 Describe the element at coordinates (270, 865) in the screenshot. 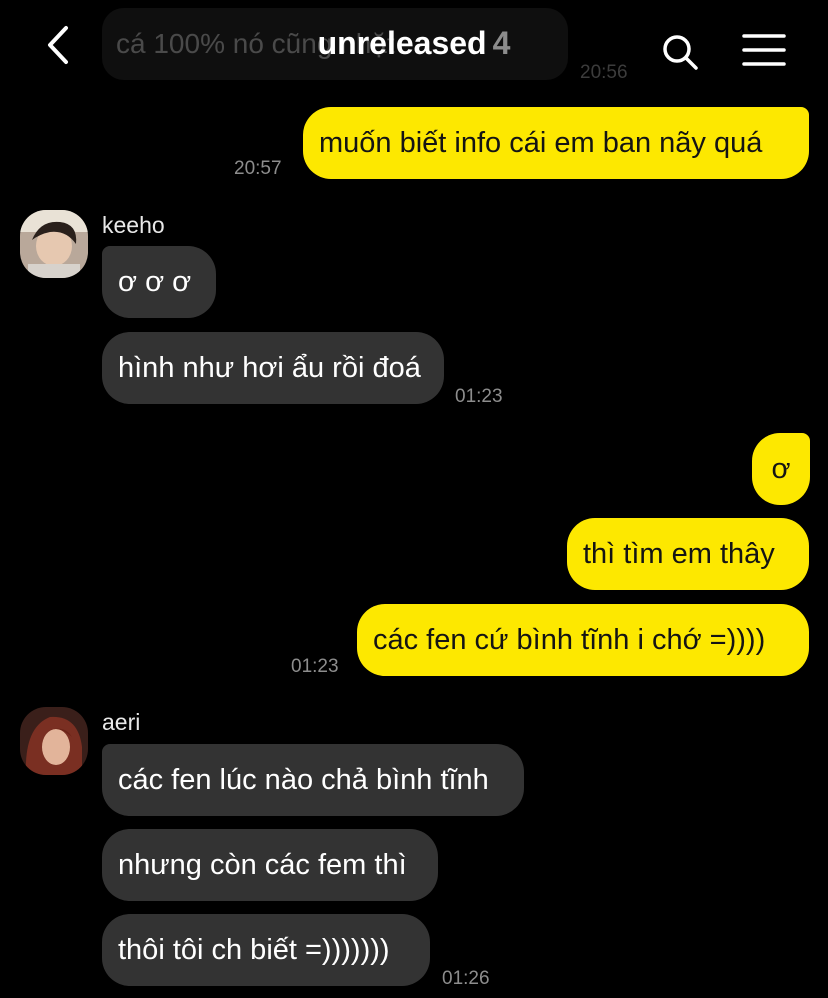

I see `incoming-message-bubble: nhưng còn các fem thì` at that location.